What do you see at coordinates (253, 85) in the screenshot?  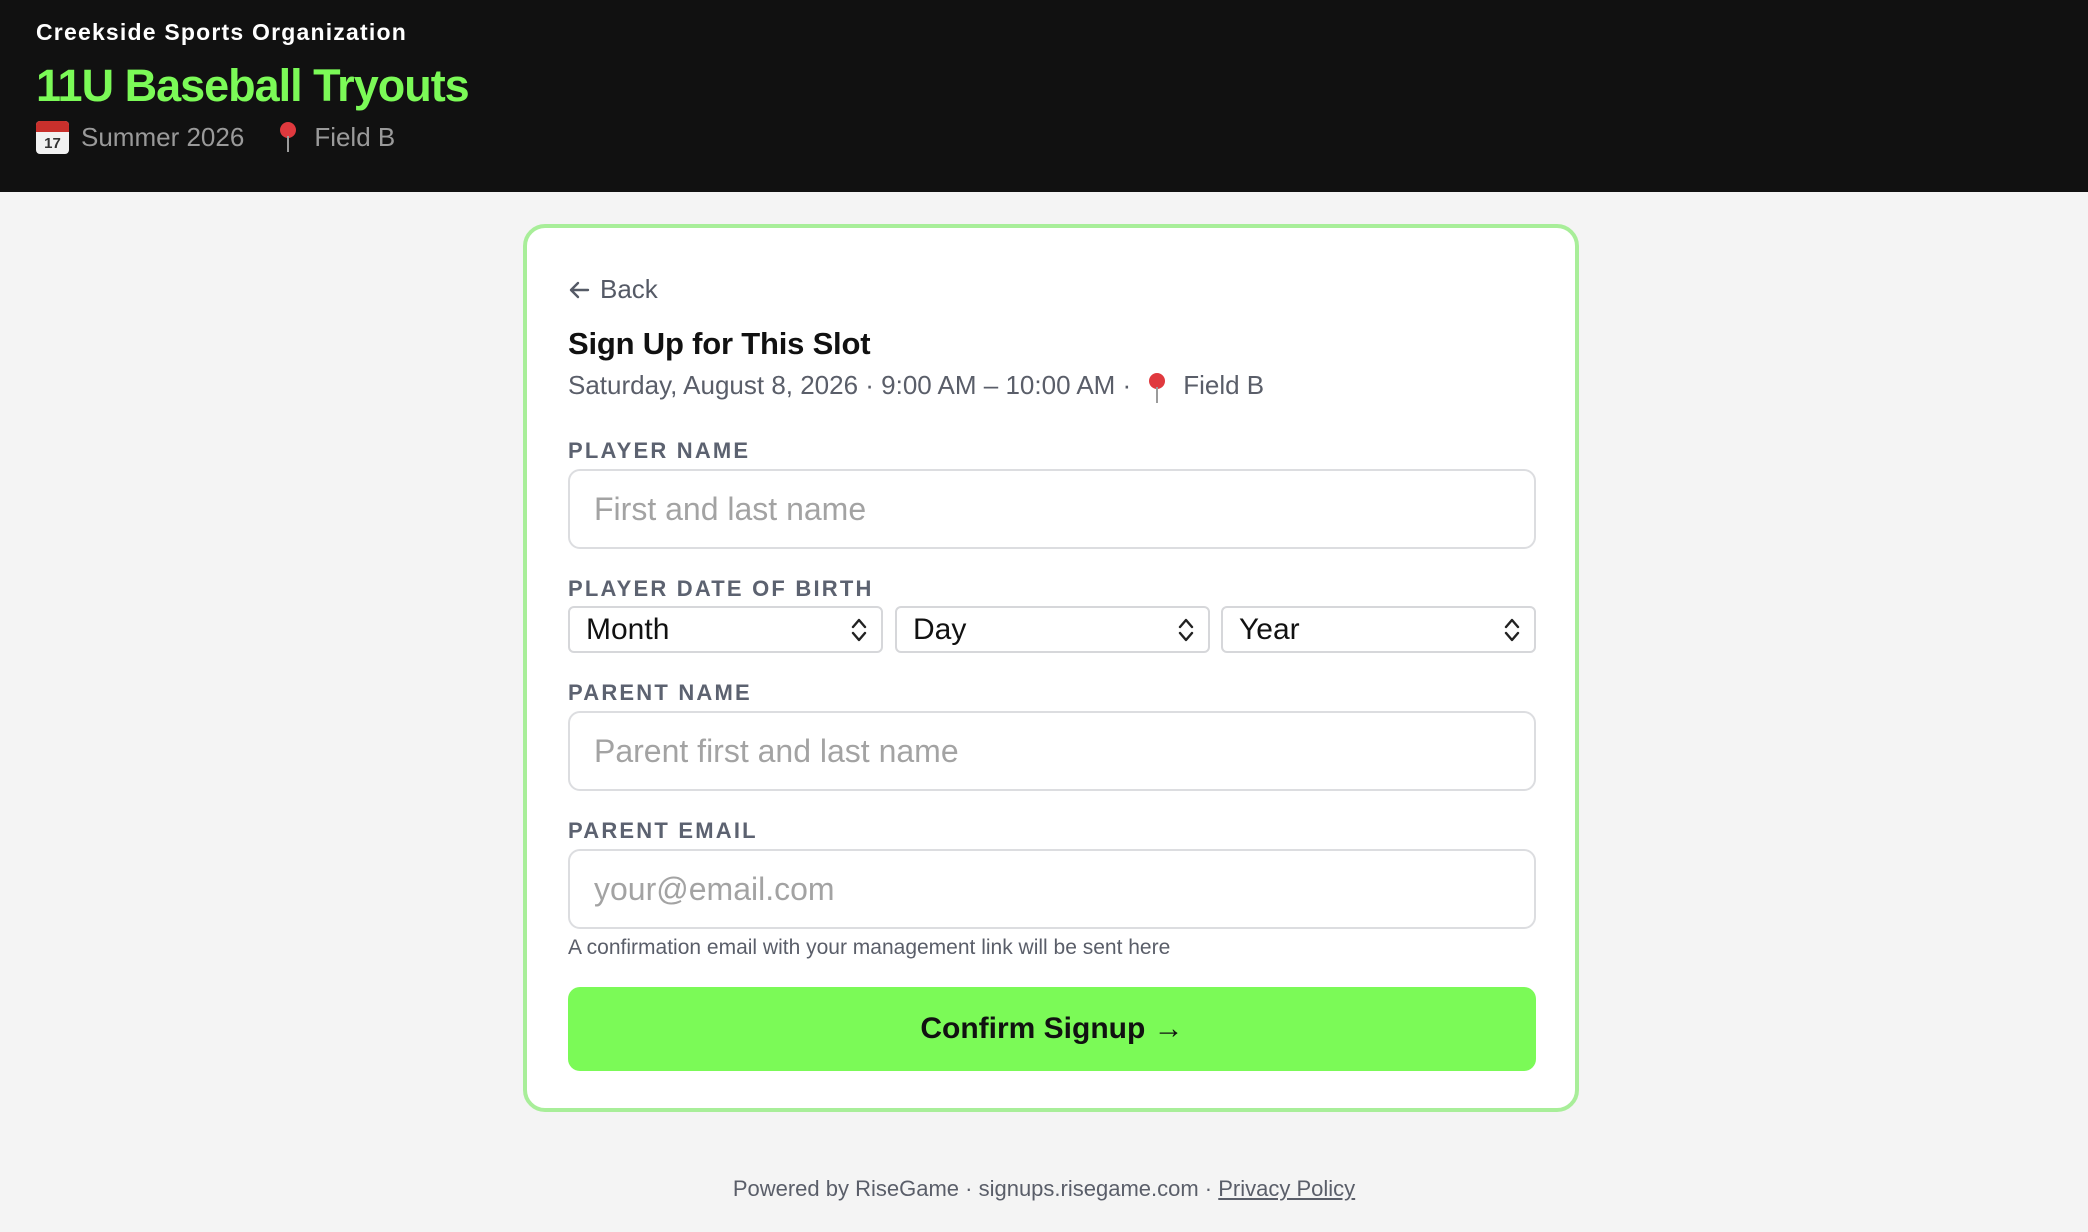 I see `event-title: 11U Baseball Tryouts` at bounding box center [253, 85].